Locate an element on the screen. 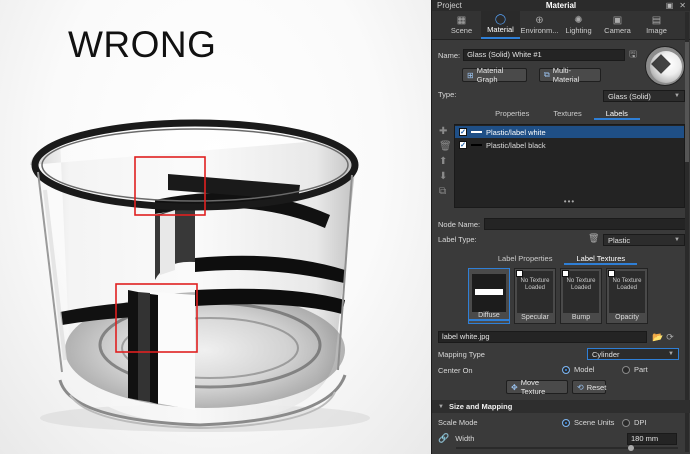 The width and height of the screenshot is (690, 454). scale-mode-label: Scale Mode is located at coordinates (458, 422).